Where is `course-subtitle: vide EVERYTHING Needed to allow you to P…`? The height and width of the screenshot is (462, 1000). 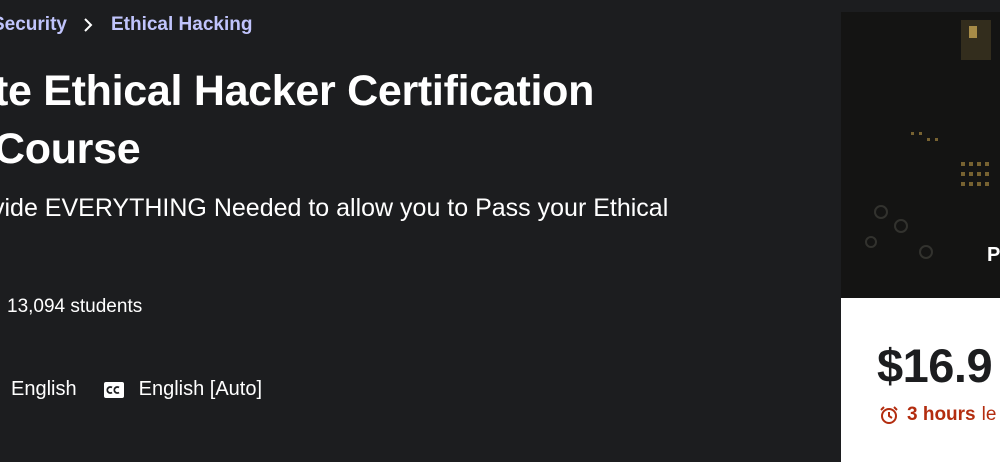
course-subtitle: vide EVERYTHING Needed to allow you to P… is located at coordinates (334, 208).